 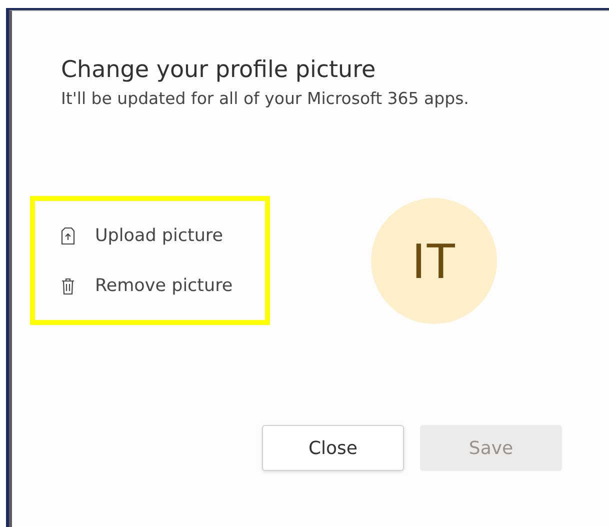 I want to click on close-button: Close, so click(x=333, y=448).